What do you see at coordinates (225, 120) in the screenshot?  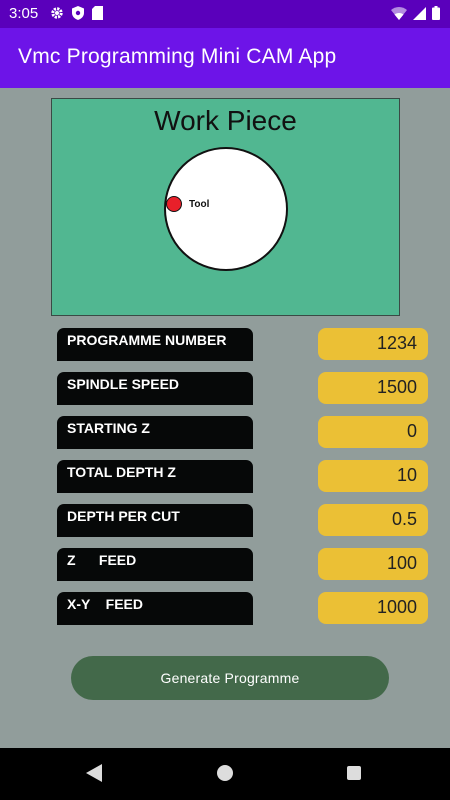 I see `workpiece-title: Work Piece` at bounding box center [225, 120].